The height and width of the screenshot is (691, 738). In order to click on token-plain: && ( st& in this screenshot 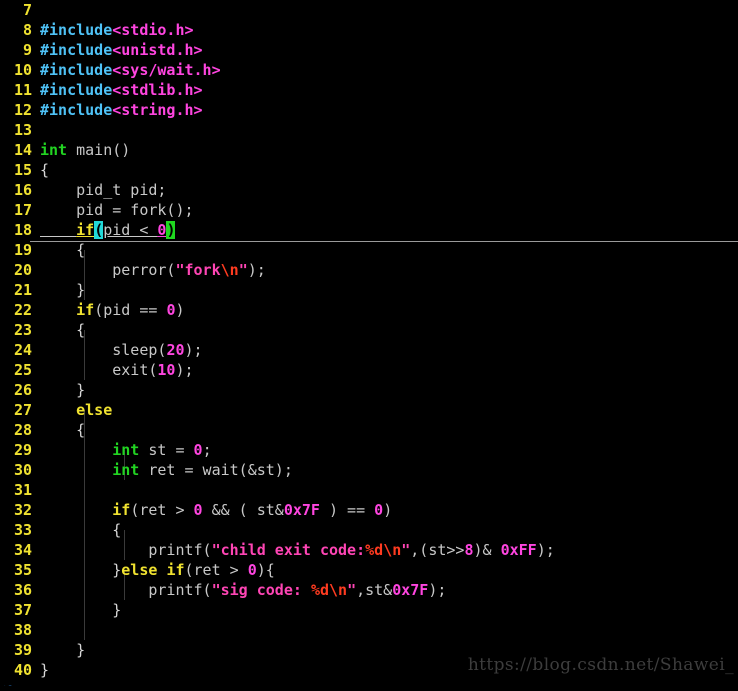, I will do `click(243, 510)`.